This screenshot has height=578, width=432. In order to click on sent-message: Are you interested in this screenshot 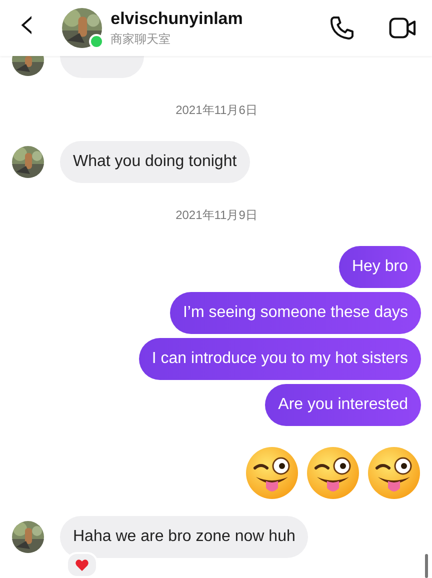, I will do `click(343, 405)`.